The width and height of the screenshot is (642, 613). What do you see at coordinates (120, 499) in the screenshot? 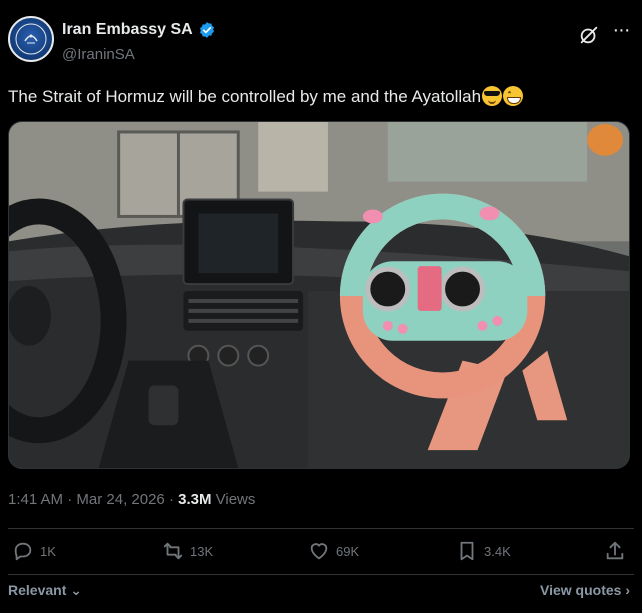
I see `tweet-date: Mar 24, 2026` at bounding box center [120, 499].